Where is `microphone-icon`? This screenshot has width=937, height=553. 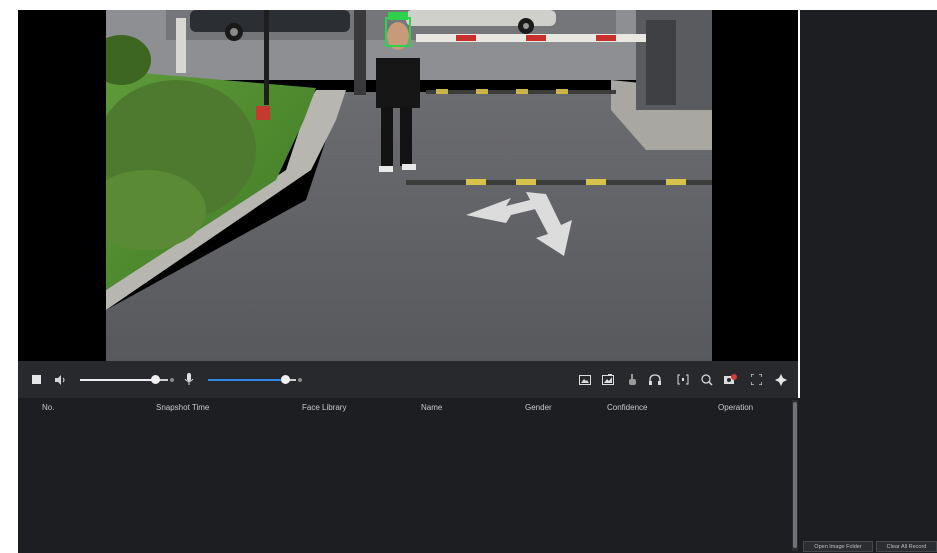 microphone-icon is located at coordinates (189, 379).